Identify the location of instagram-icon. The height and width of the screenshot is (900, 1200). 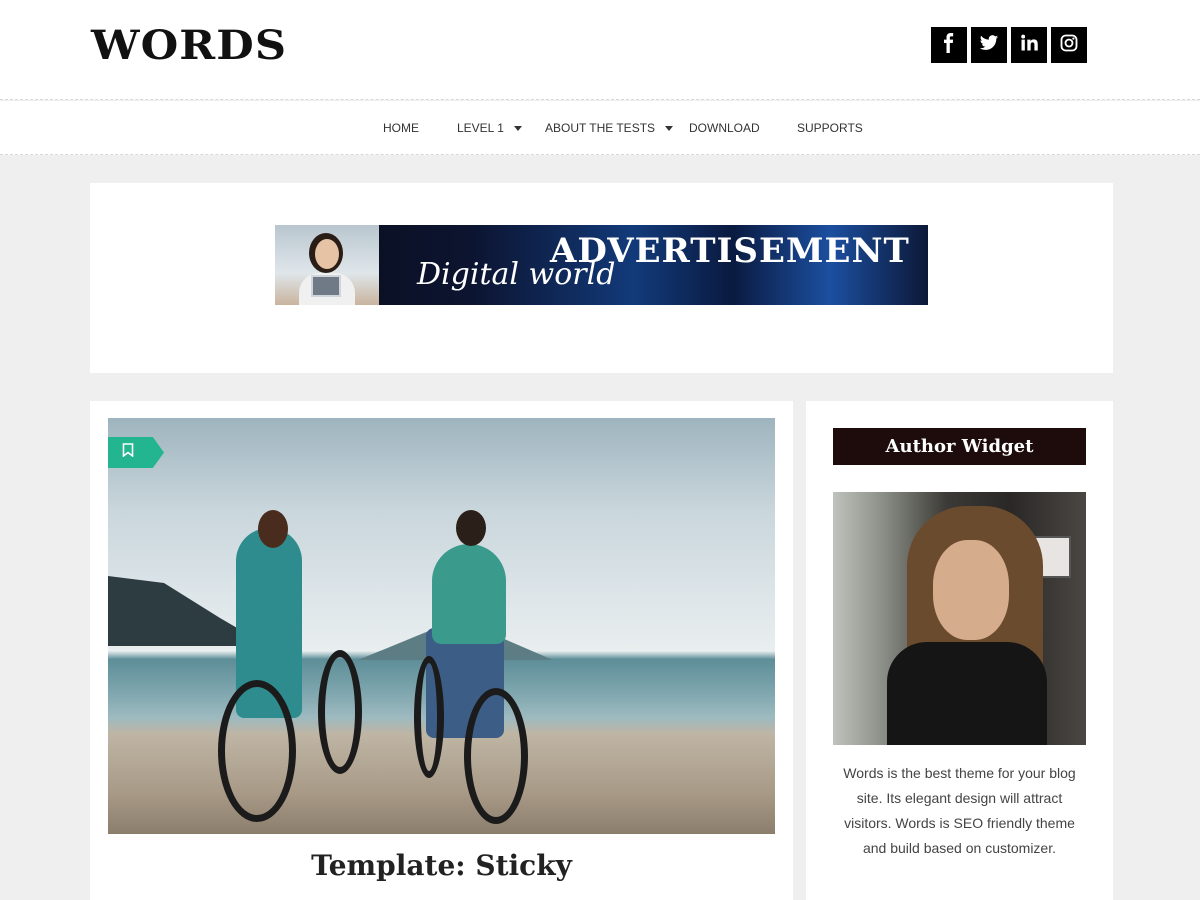
(1069, 45).